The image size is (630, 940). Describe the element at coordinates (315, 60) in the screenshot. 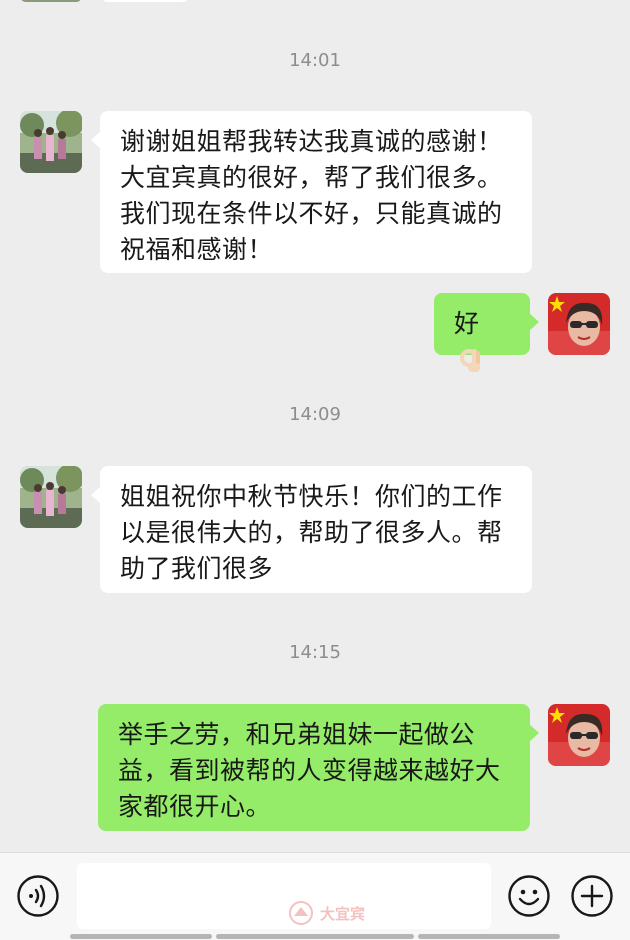

I see `timestamp: 14:01` at that location.